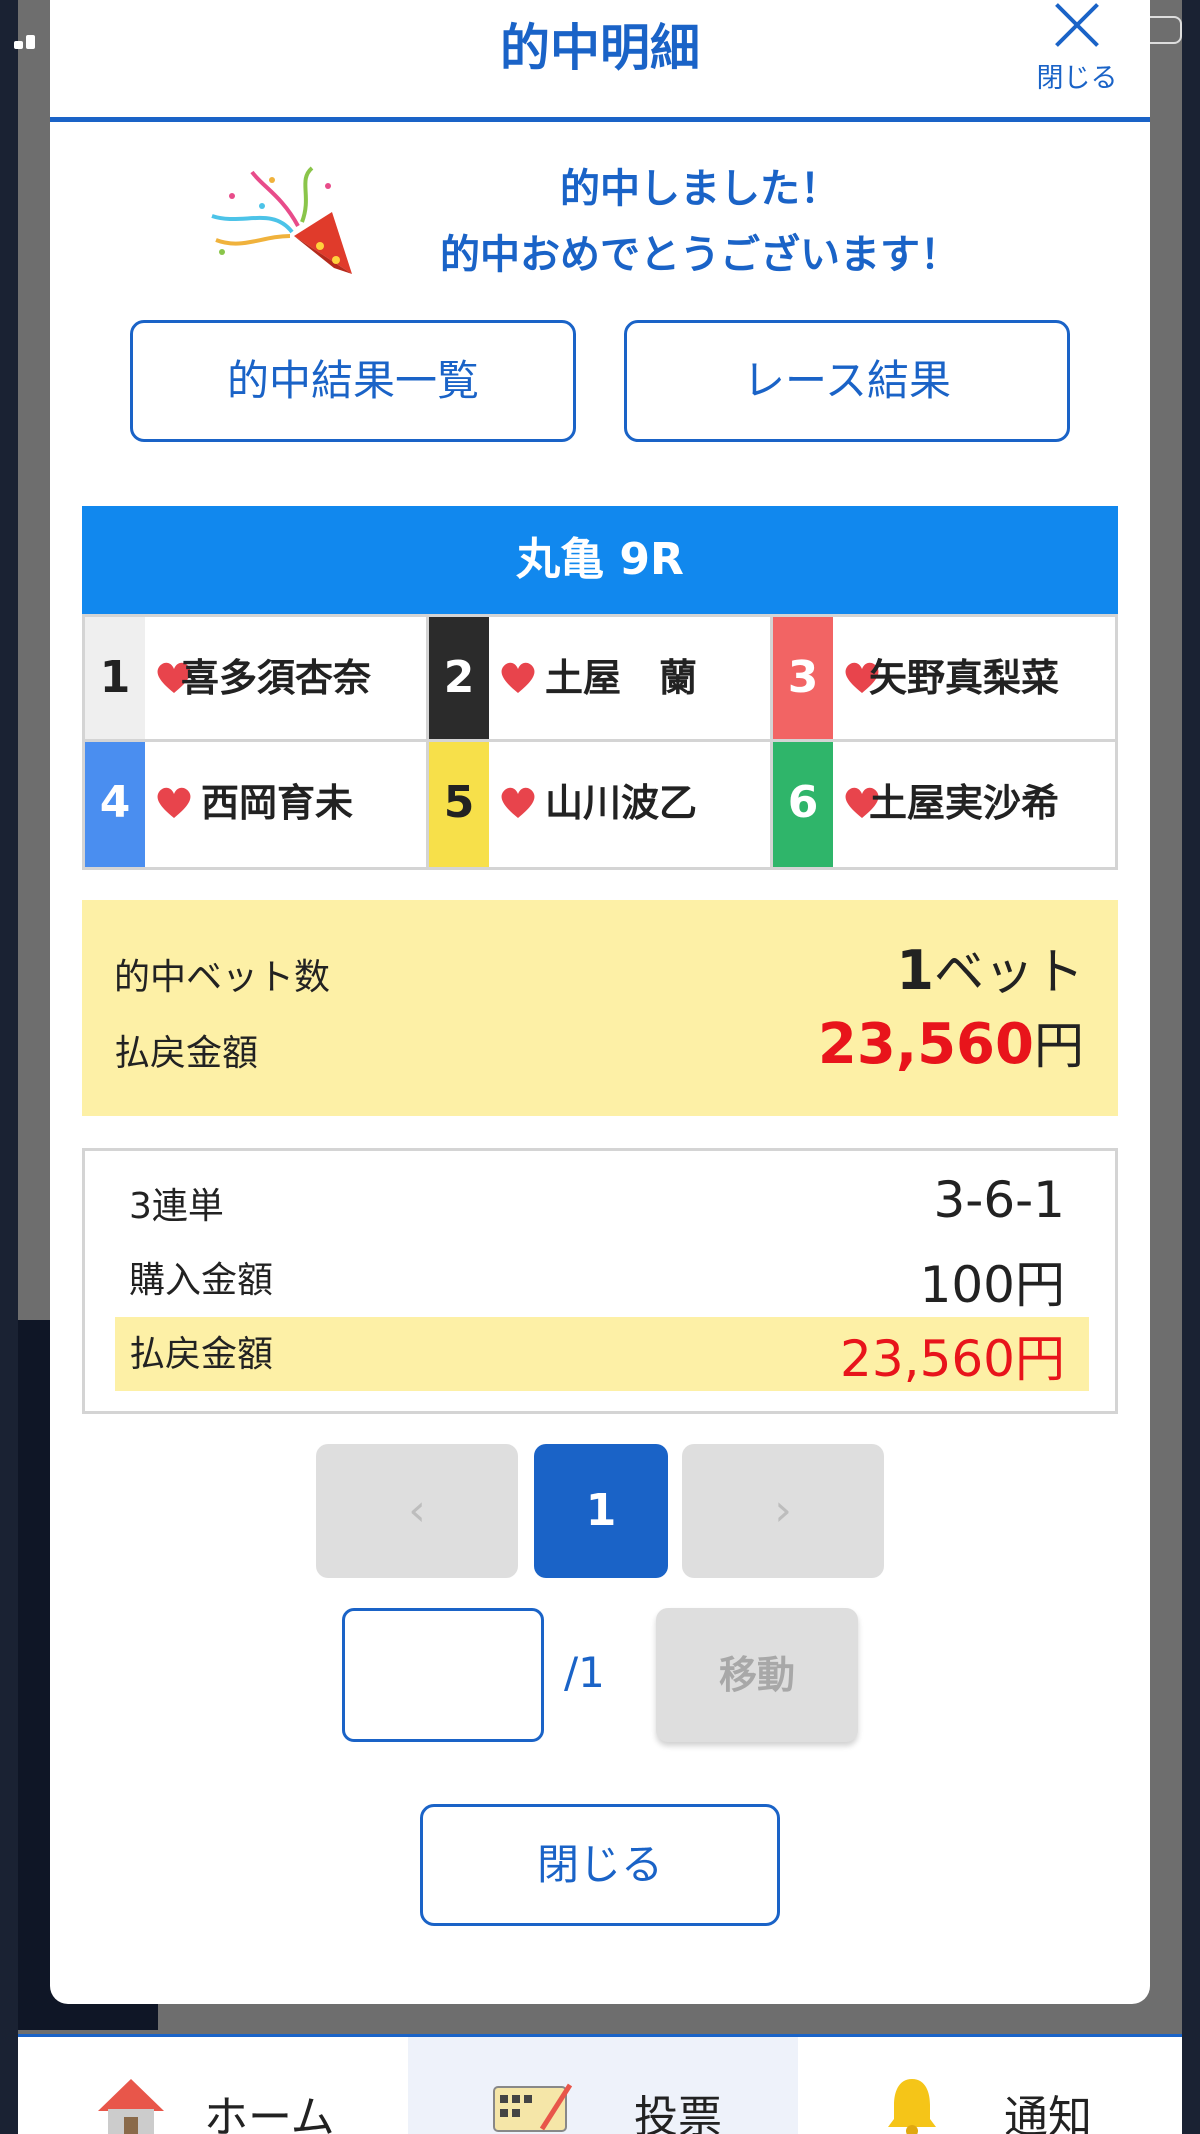 This screenshot has height=2134, width=1200. I want to click on racer-6: 6 土屋実沙希, so click(944, 804).